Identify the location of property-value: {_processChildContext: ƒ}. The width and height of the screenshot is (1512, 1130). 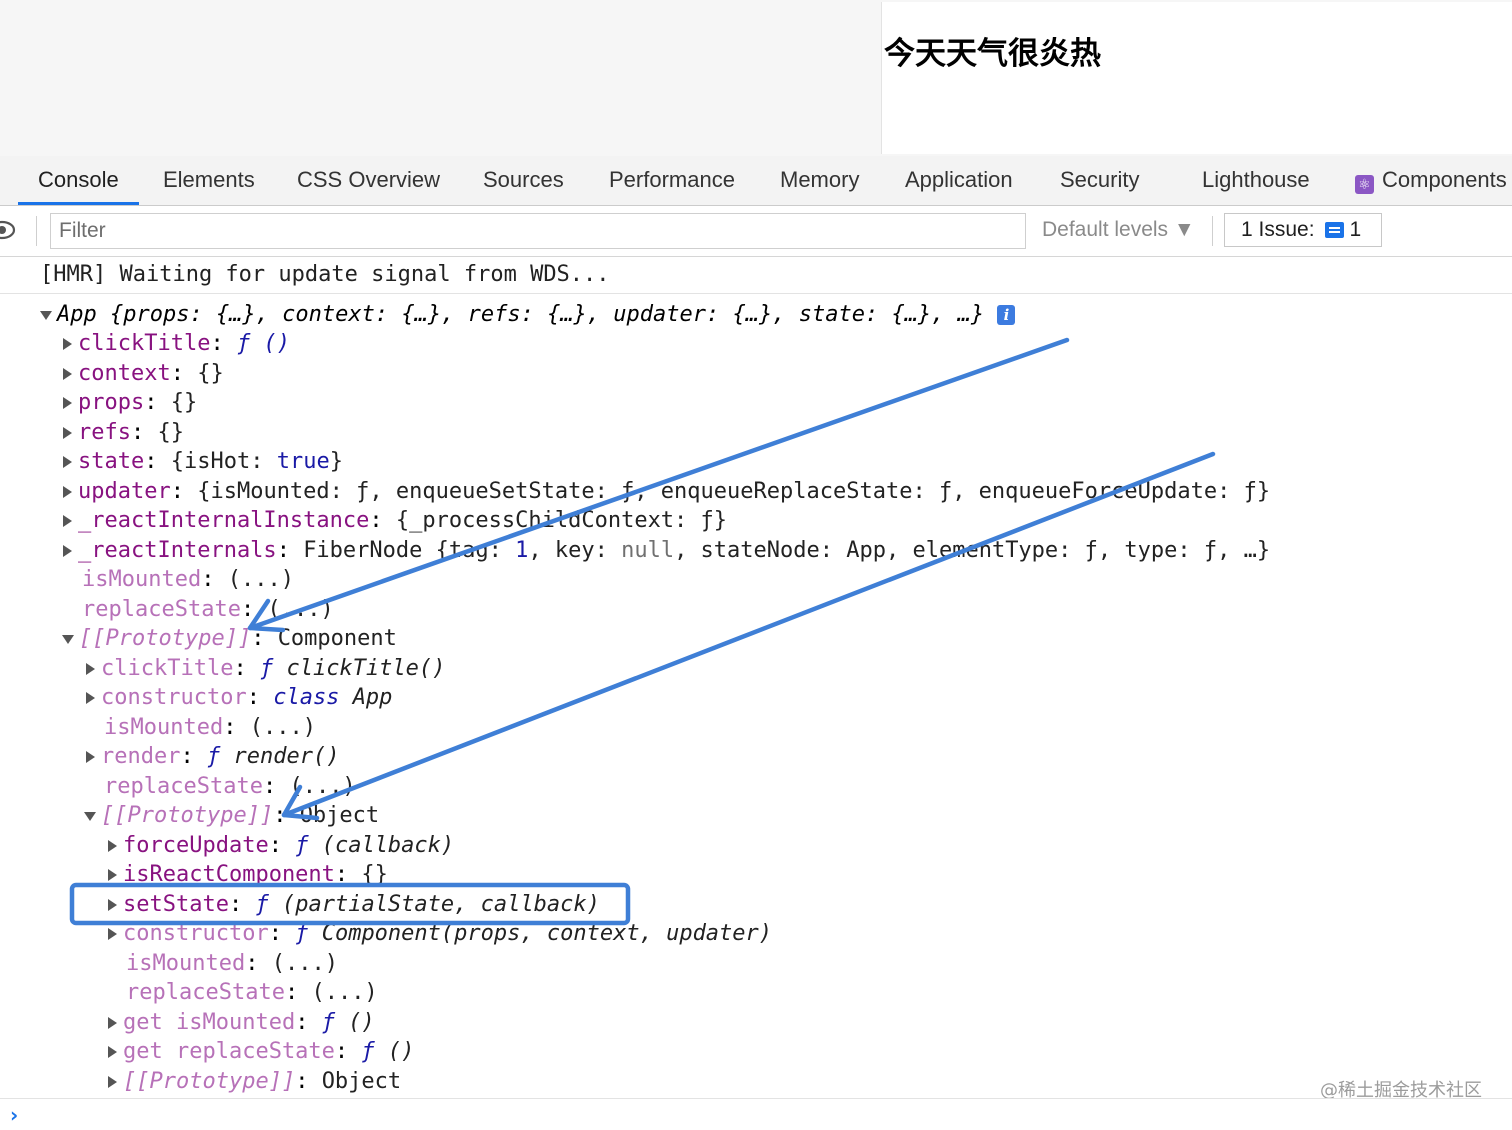
(561, 520).